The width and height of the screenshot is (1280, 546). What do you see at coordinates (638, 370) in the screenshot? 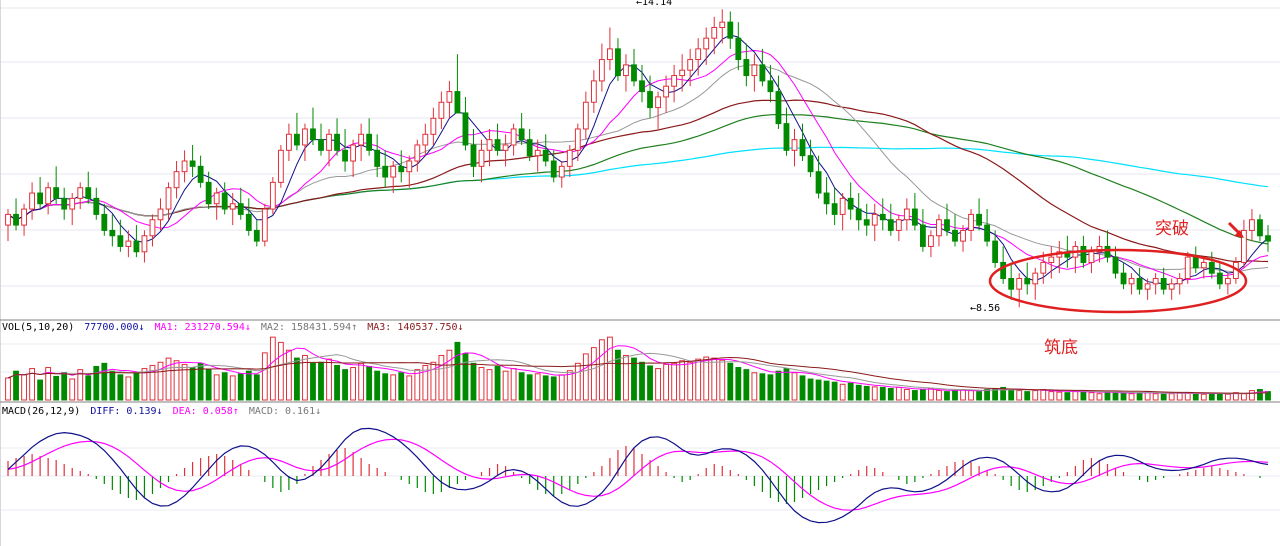
I see `volume-ma-lines` at bounding box center [638, 370].